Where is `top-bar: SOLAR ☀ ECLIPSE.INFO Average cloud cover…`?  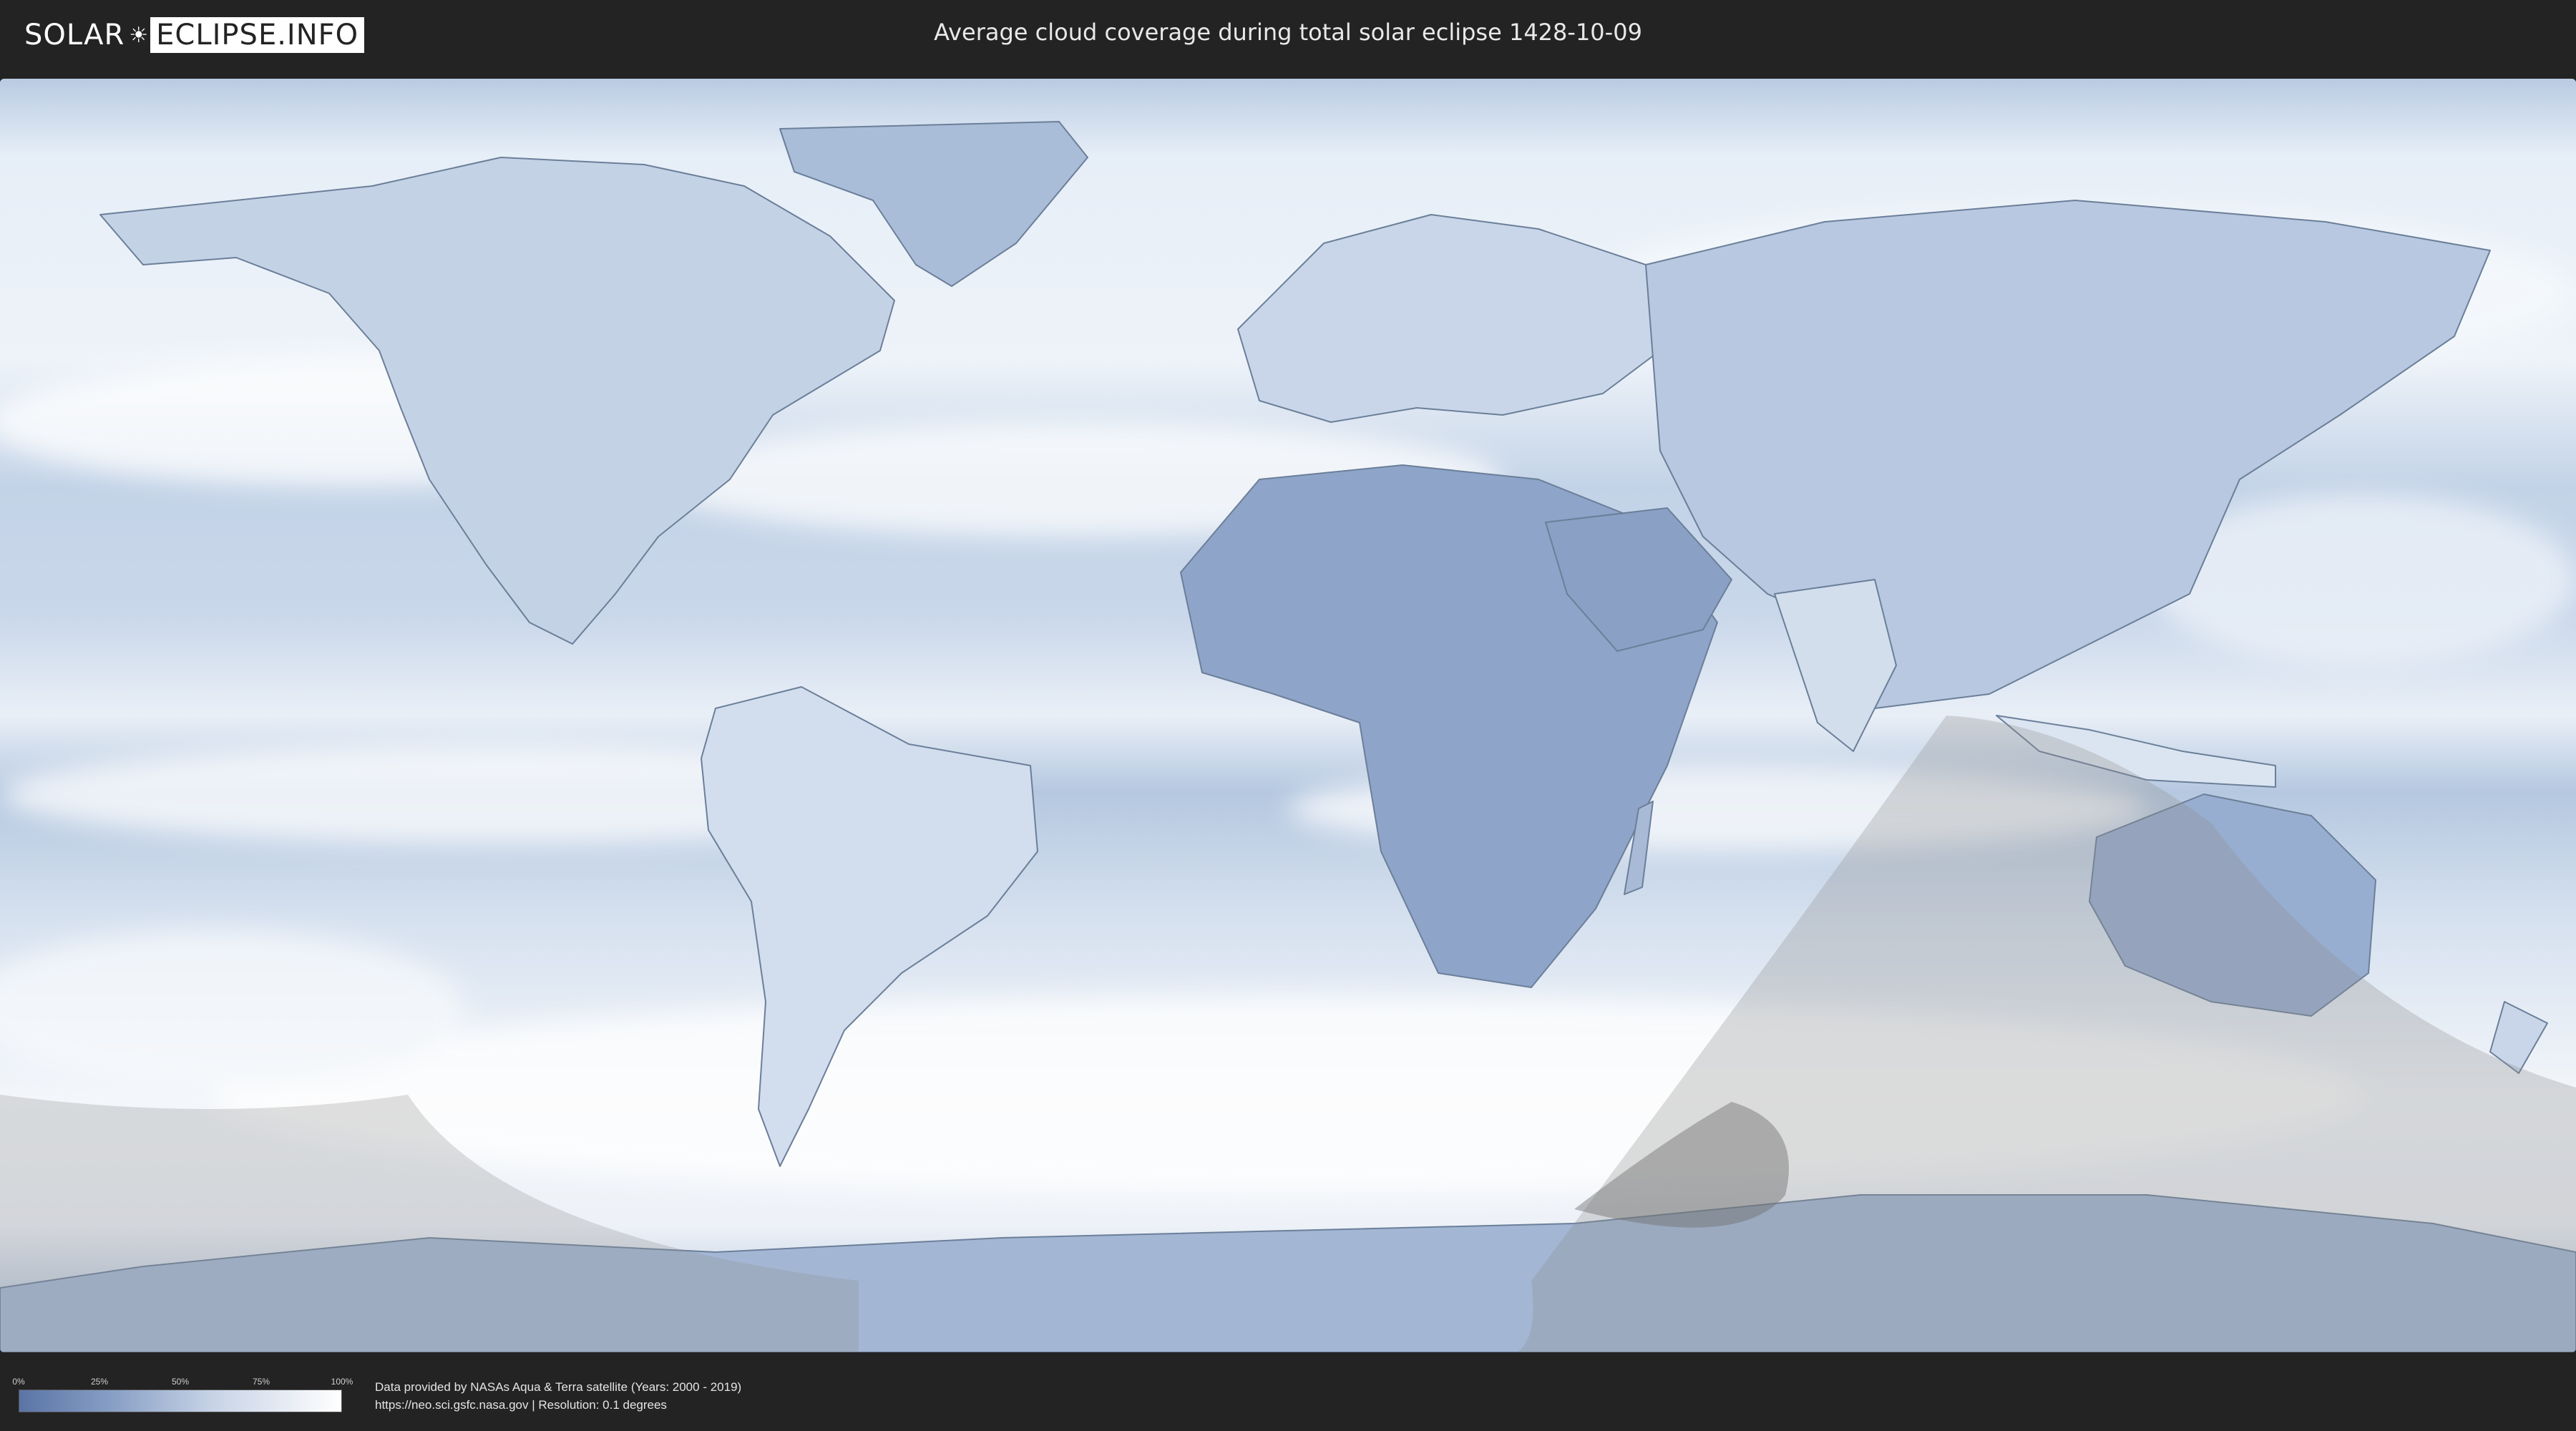
top-bar: SOLAR ☀ ECLIPSE.INFO Average cloud cover… is located at coordinates (1288, 36).